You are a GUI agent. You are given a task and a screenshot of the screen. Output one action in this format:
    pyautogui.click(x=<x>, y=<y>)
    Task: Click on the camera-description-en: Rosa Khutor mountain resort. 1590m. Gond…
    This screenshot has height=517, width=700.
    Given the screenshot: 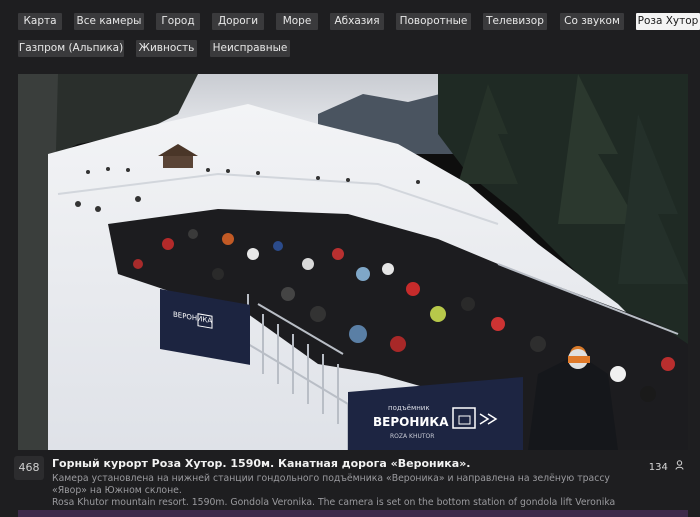 What is the action you would take?
    pyautogui.click(x=334, y=502)
    